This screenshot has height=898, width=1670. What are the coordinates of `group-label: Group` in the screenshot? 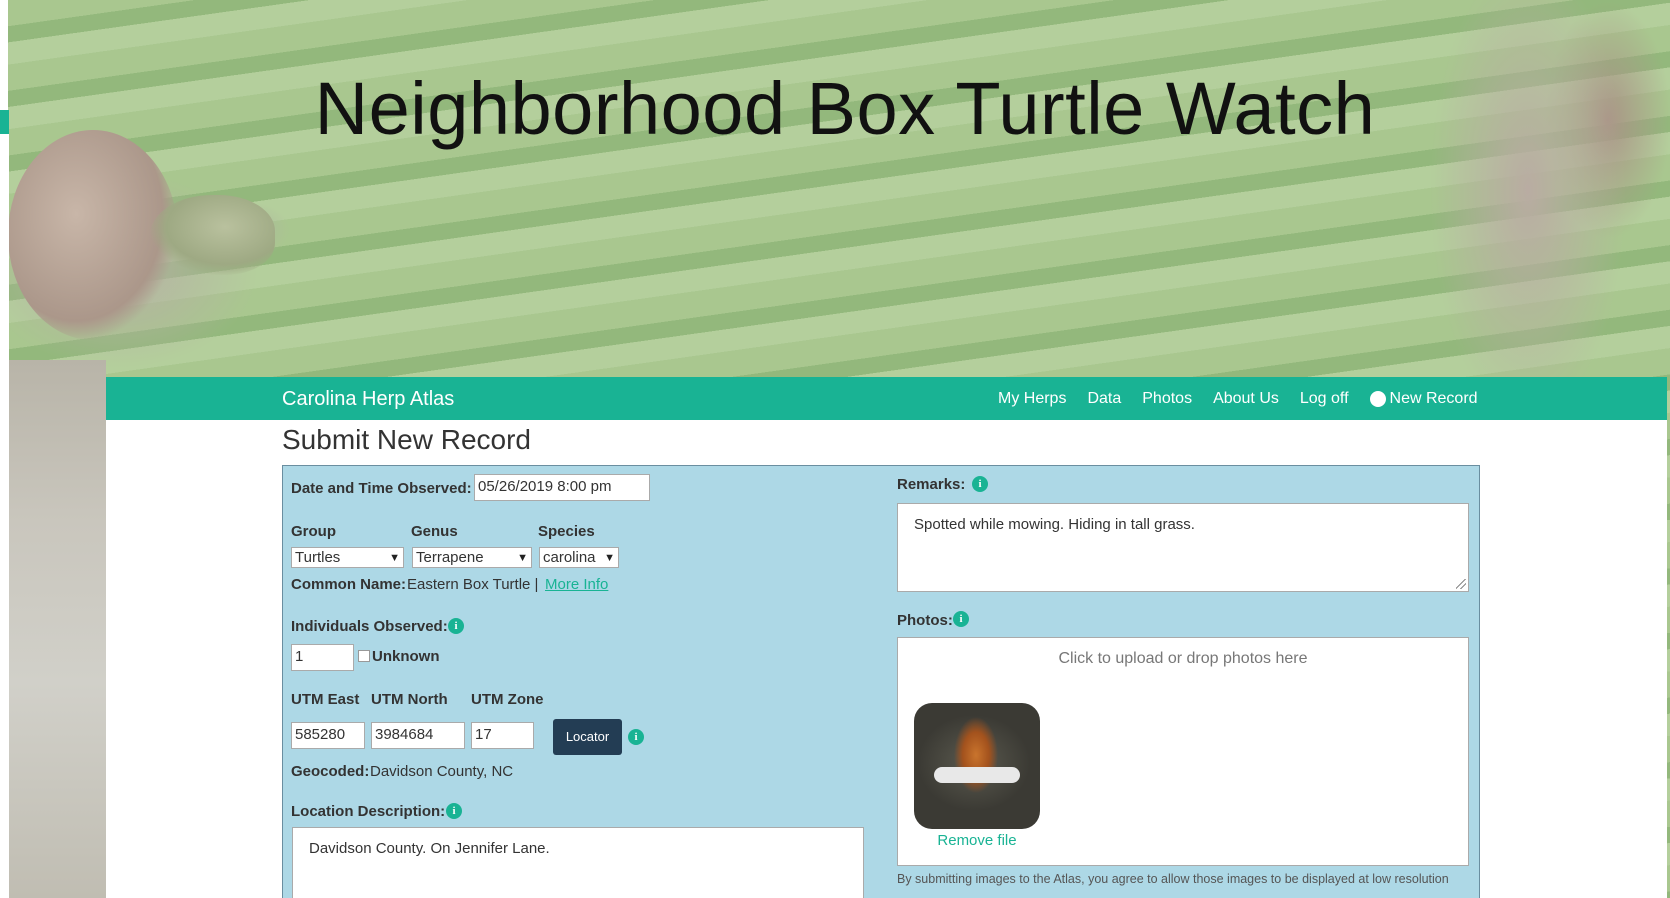 It's located at (313, 531).